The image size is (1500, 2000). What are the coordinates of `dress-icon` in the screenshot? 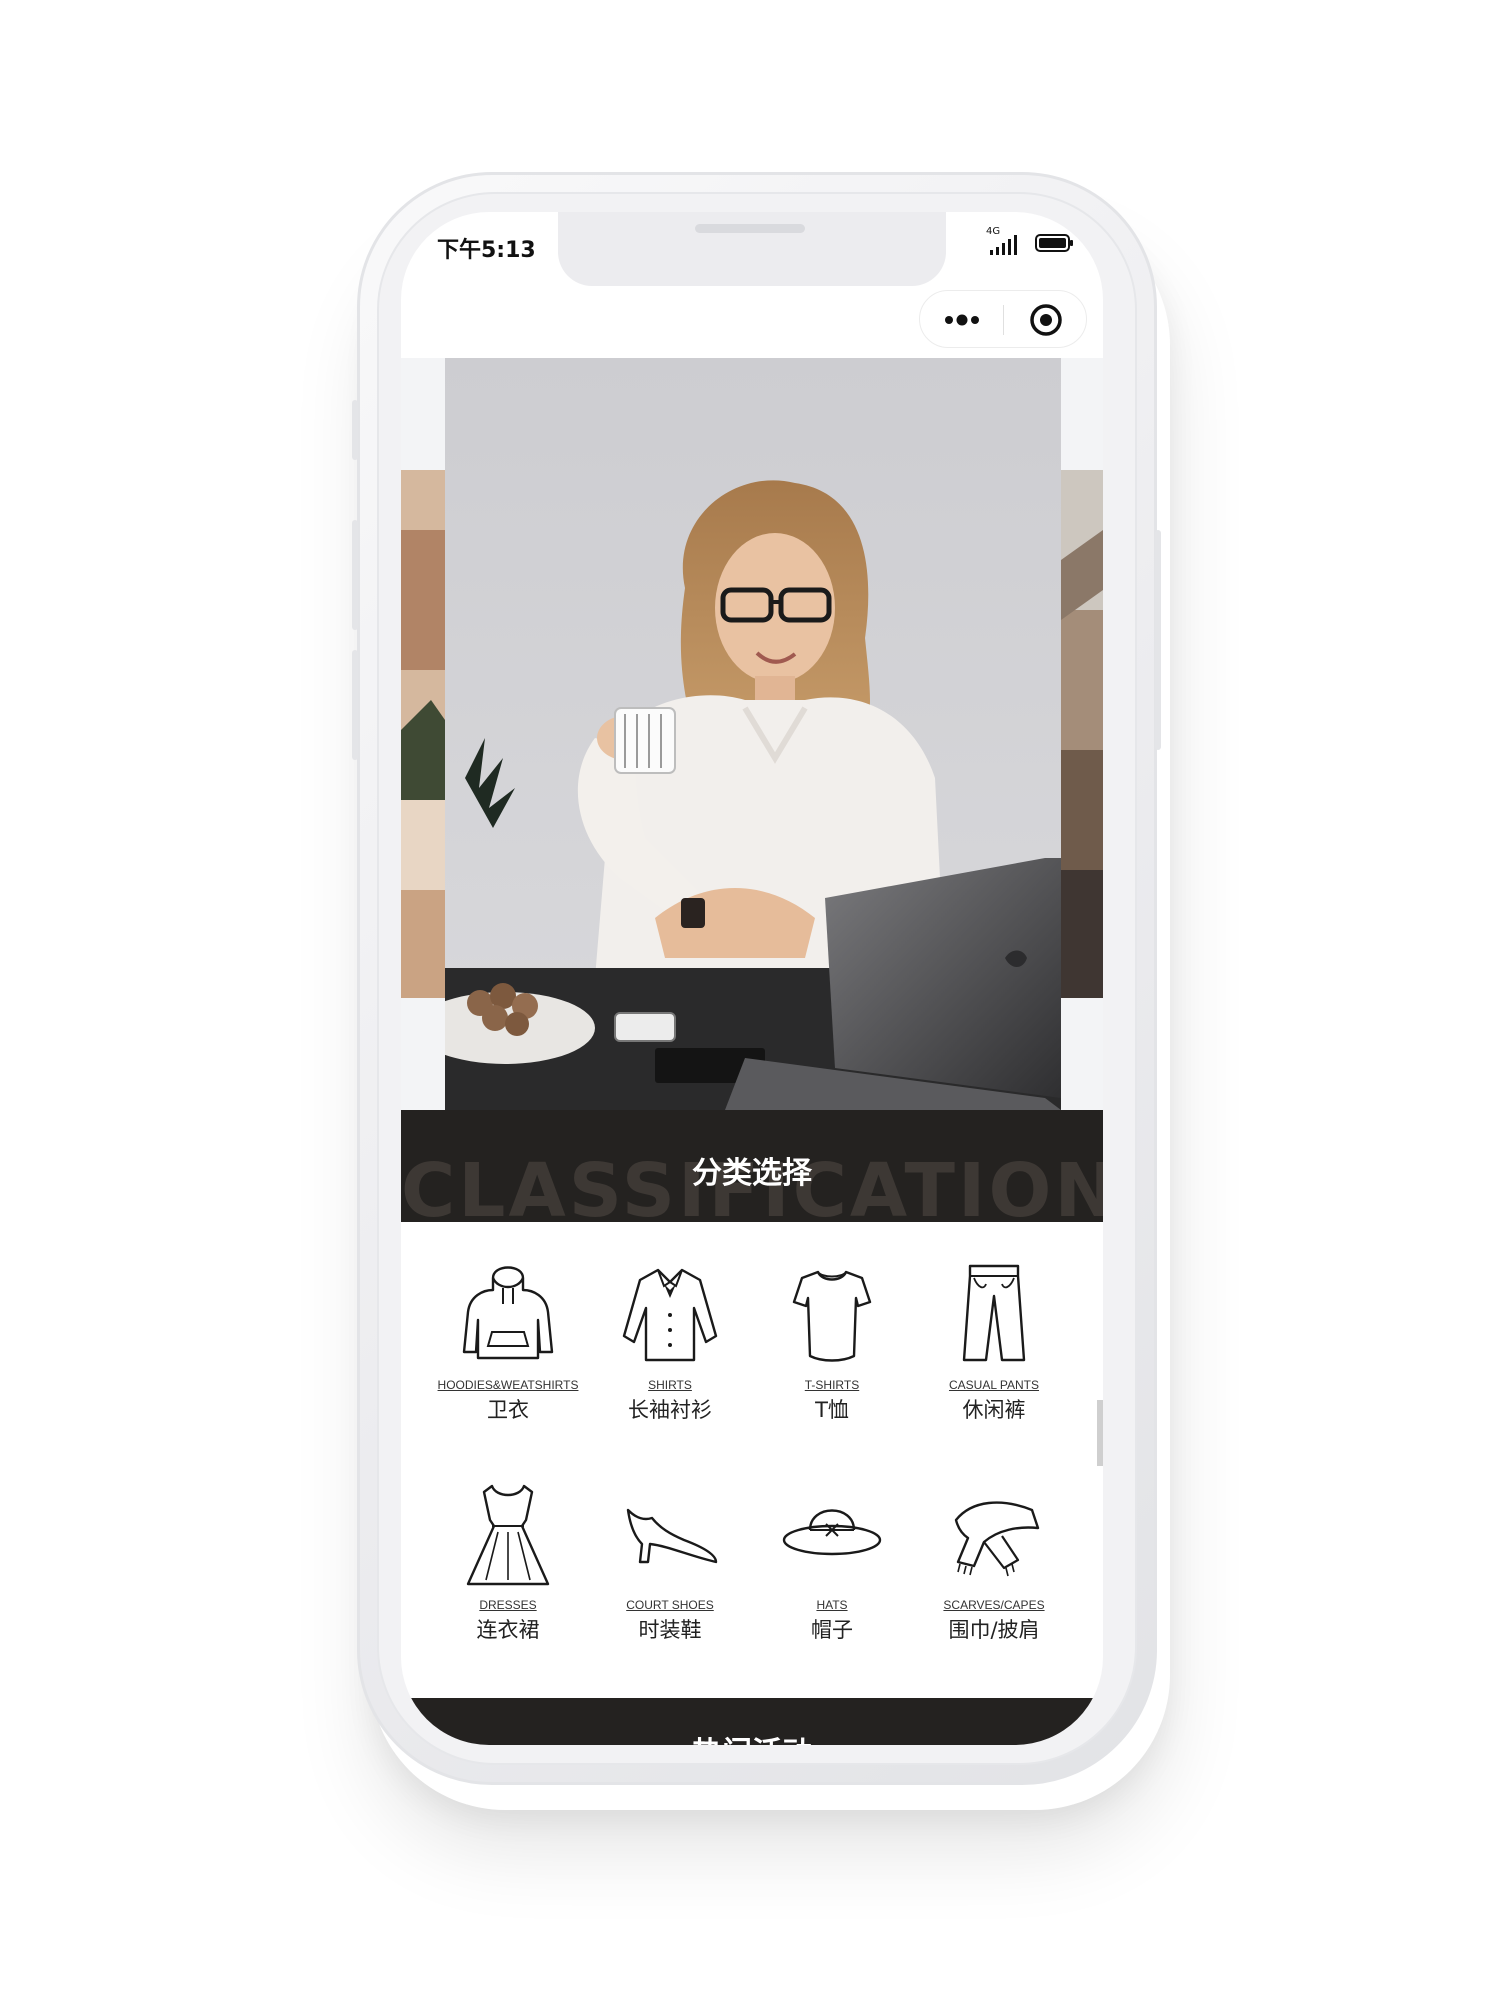 It's located at (508, 1535).